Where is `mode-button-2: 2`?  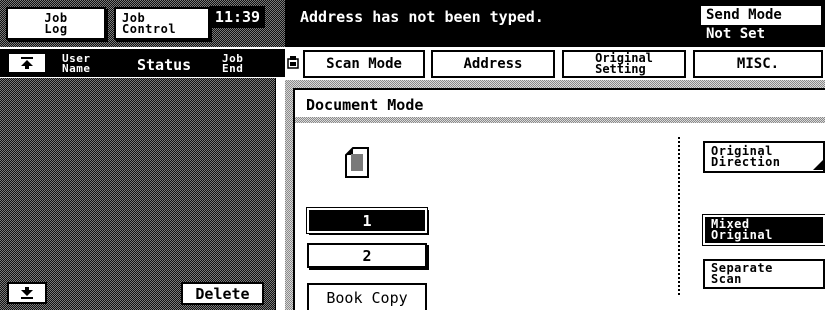 mode-button-2: 2 is located at coordinates (367, 255).